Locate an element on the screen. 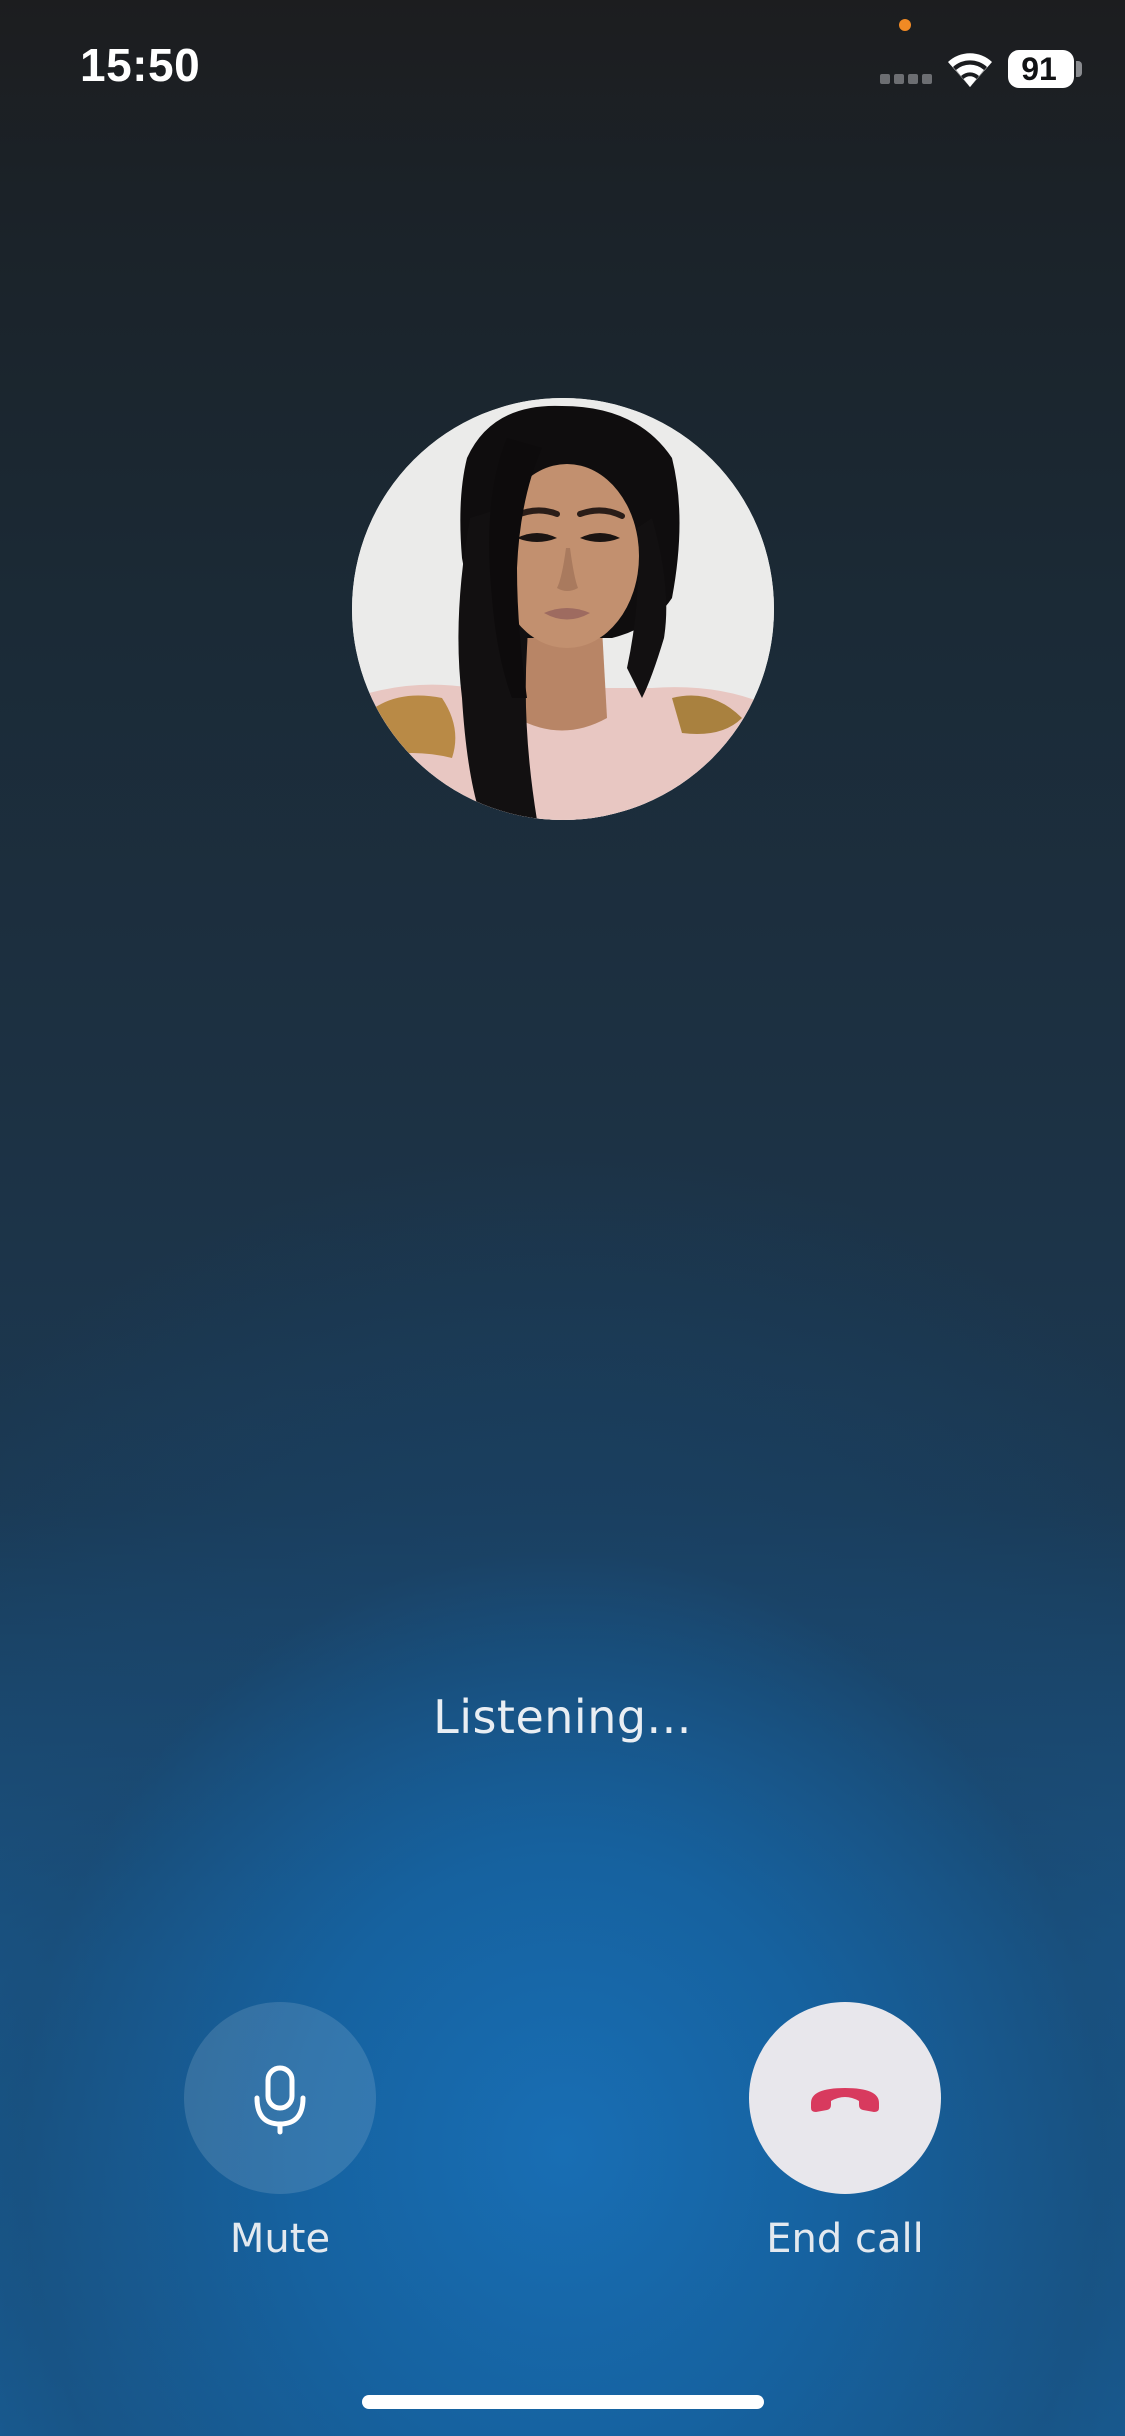 The width and height of the screenshot is (1125, 2436). signal-icon is located at coordinates (907, 79).